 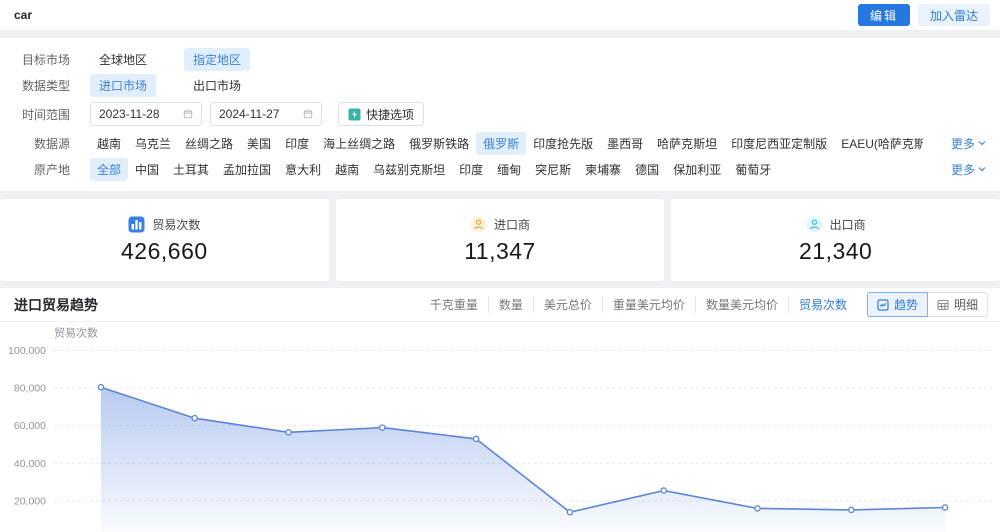 What do you see at coordinates (30, 464) in the screenshot?
I see `y-tick-label: 40,000` at bounding box center [30, 464].